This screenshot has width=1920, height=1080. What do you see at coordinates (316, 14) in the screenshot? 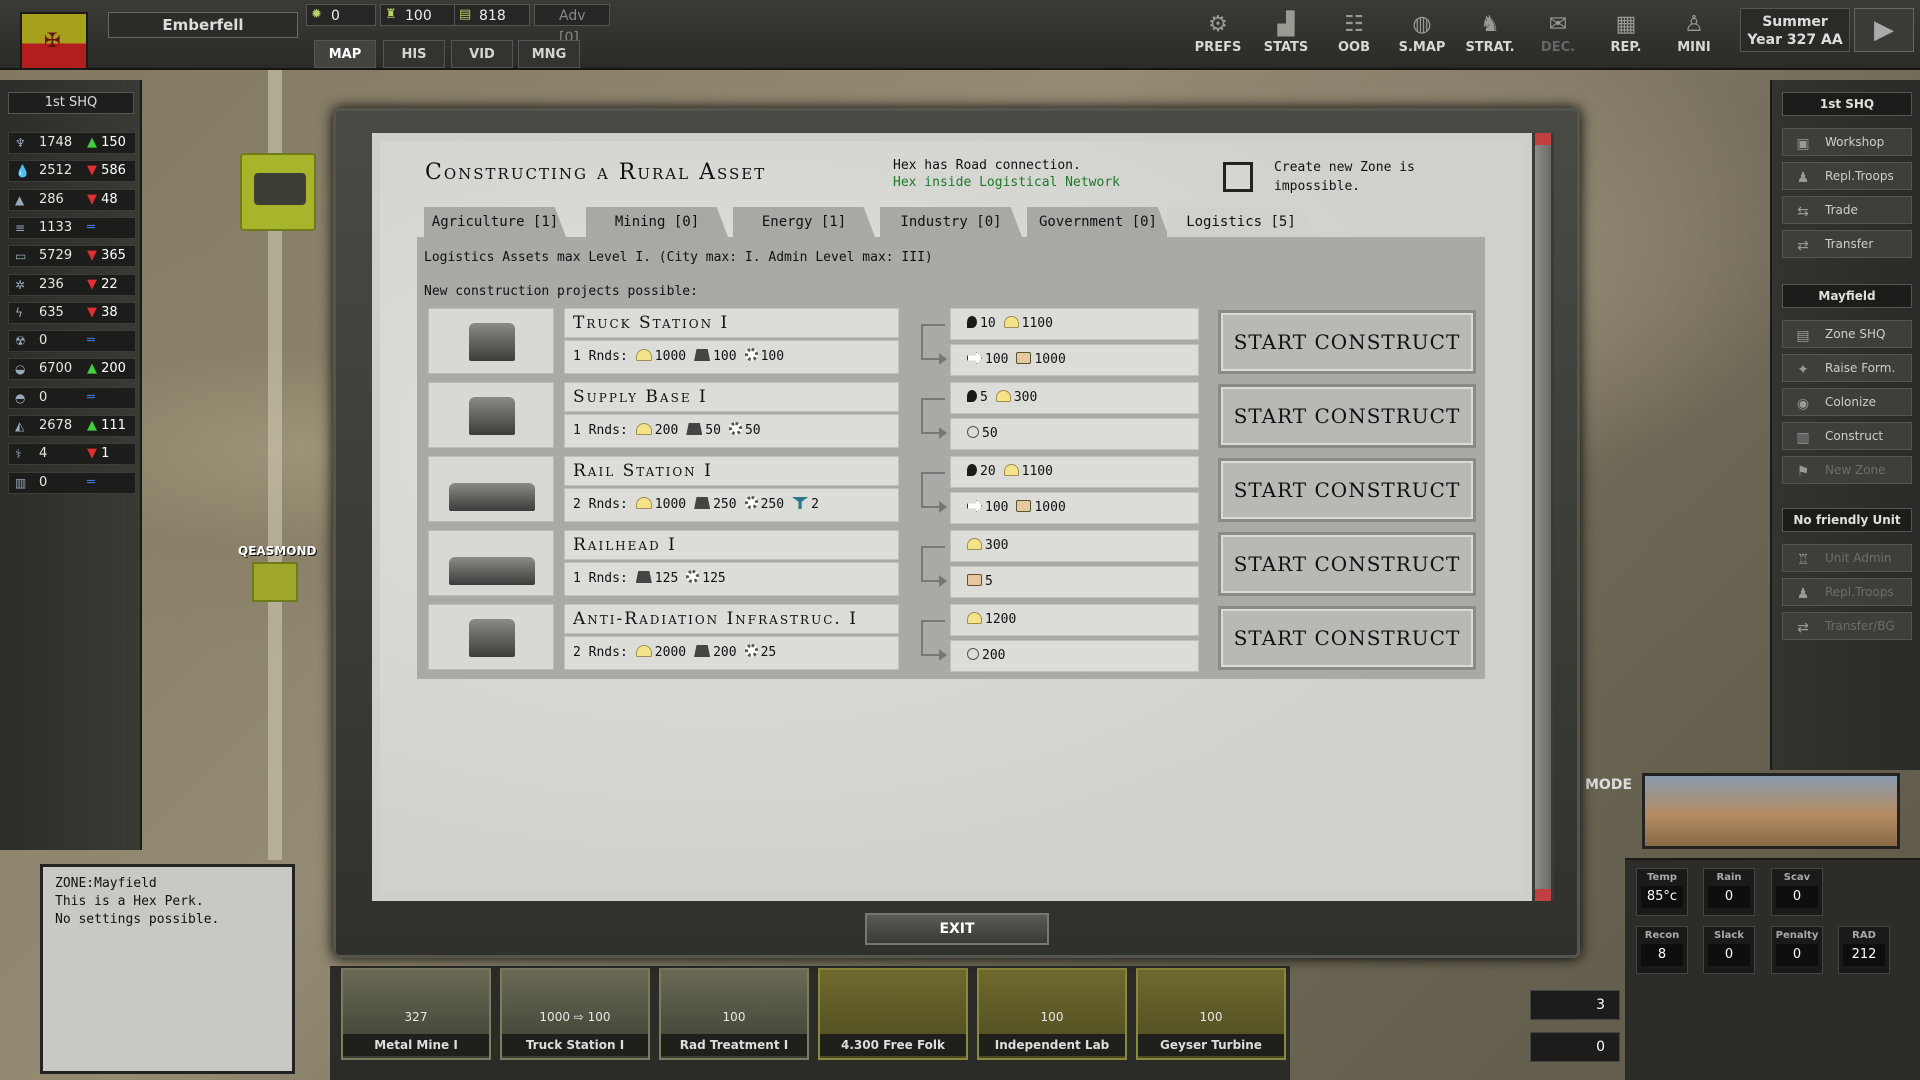
I see `sun-icon: ✹` at bounding box center [316, 14].